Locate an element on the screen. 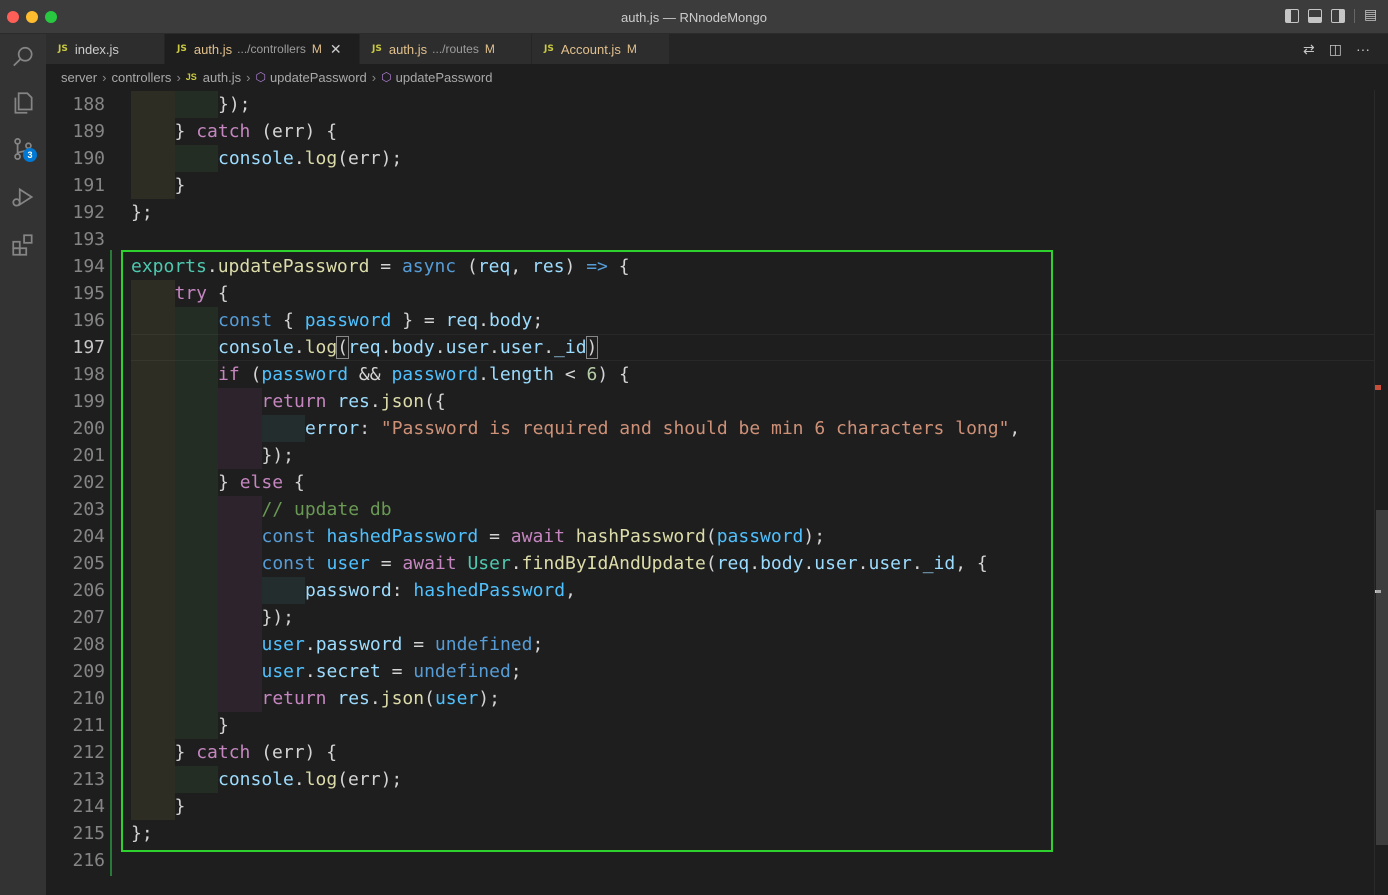 The width and height of the screenshot is (1388, 895). line-number: 201 is located at coordinates (88, 455).